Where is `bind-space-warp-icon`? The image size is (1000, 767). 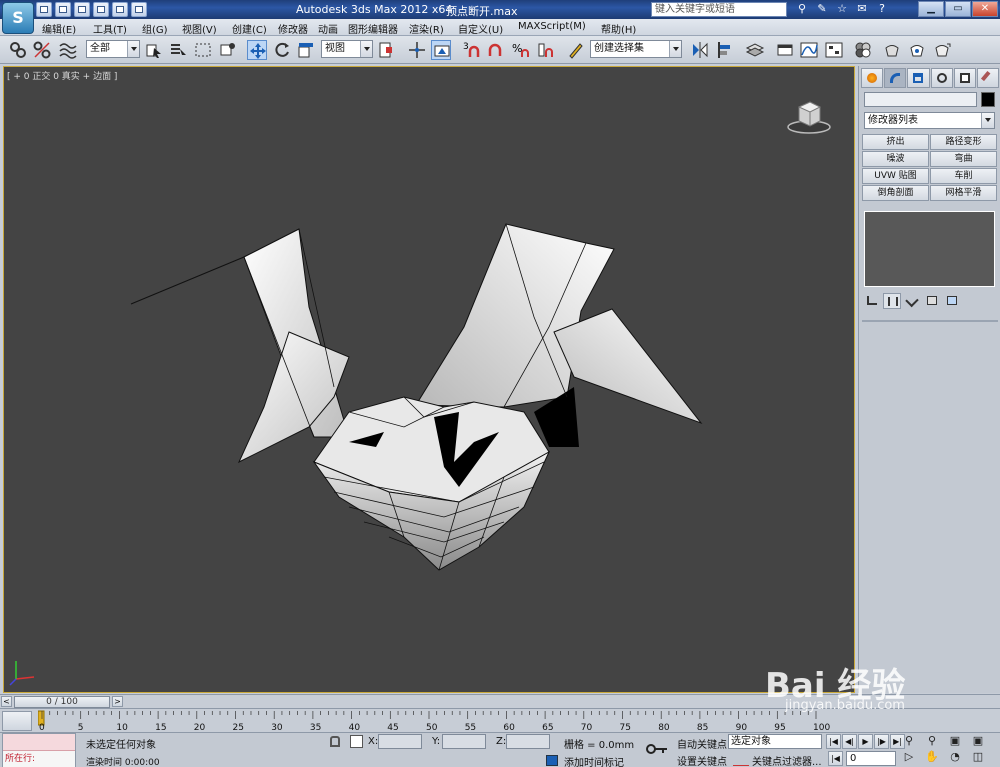
bind-space-warp-icon is located at coordinates (68, 50).